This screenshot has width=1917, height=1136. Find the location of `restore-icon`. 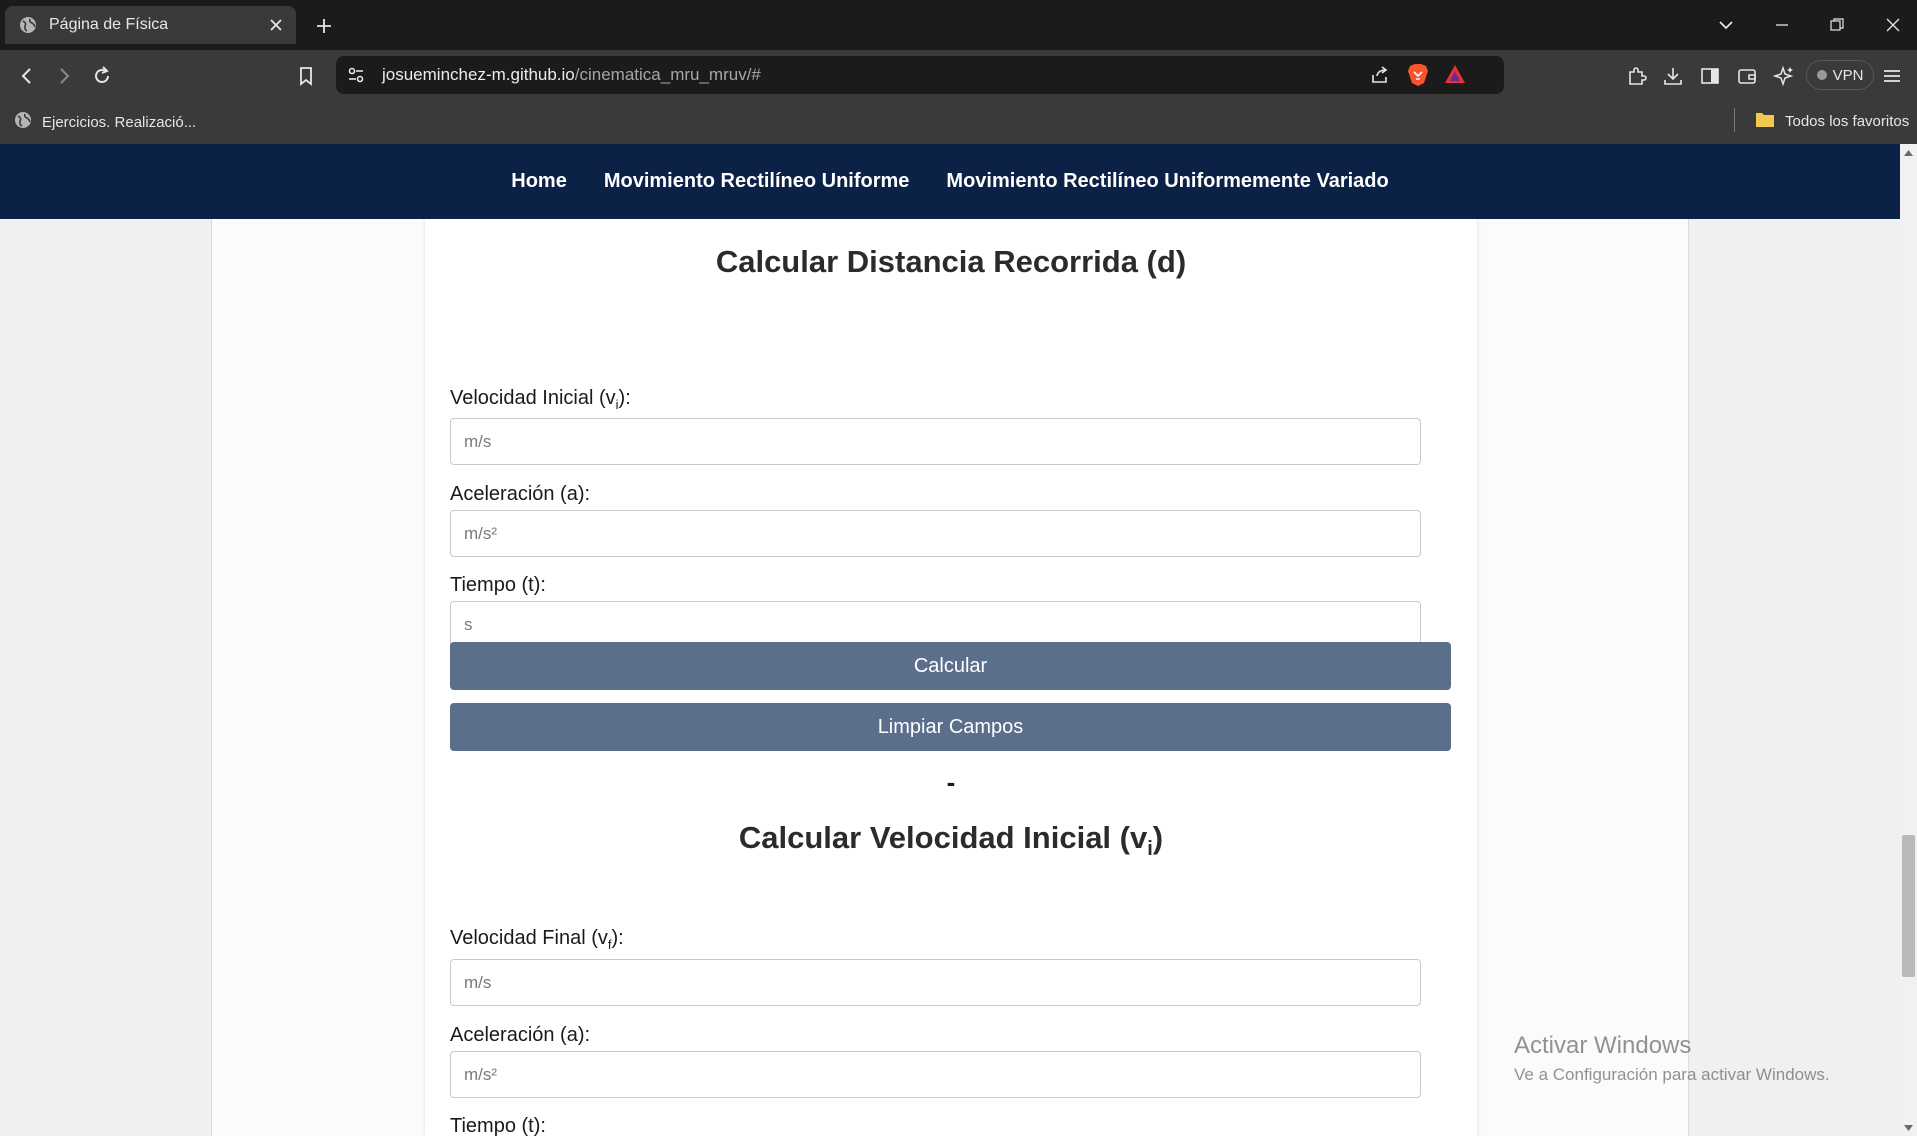

restore-icon is located at coordinates (1837, 25).